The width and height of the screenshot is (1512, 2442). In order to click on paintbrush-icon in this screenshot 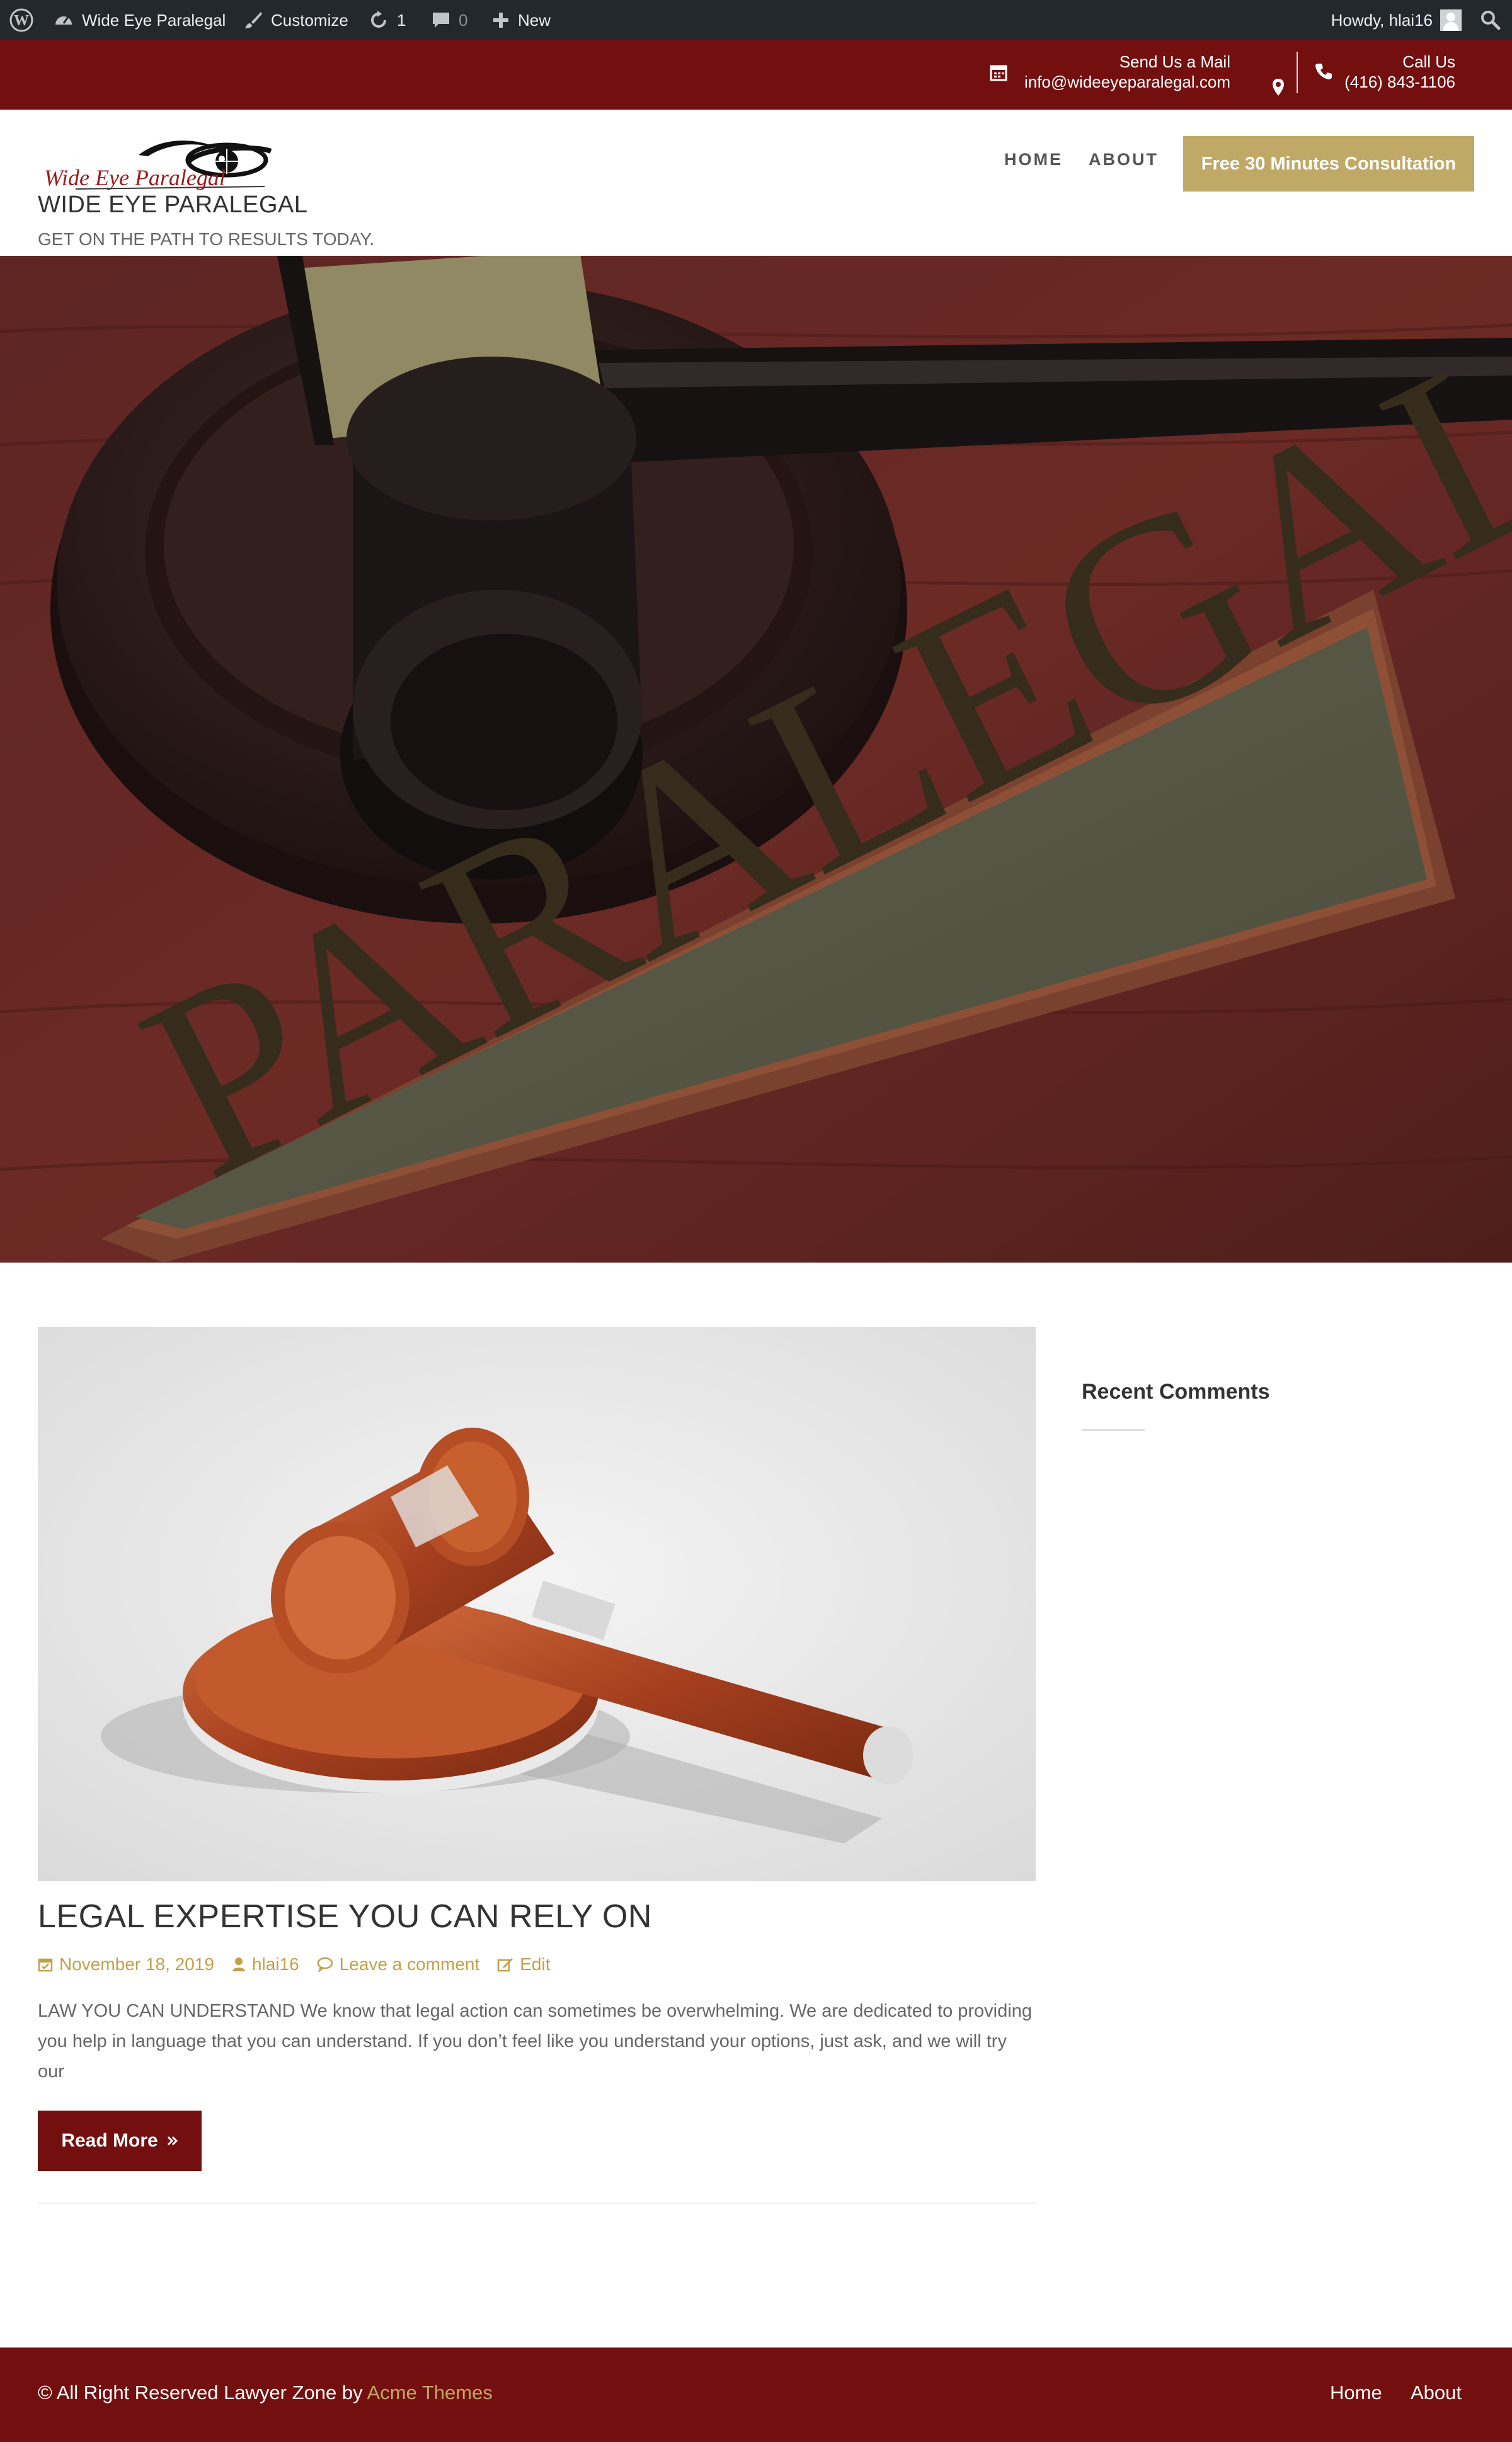, I will do `click(253, 20)`.